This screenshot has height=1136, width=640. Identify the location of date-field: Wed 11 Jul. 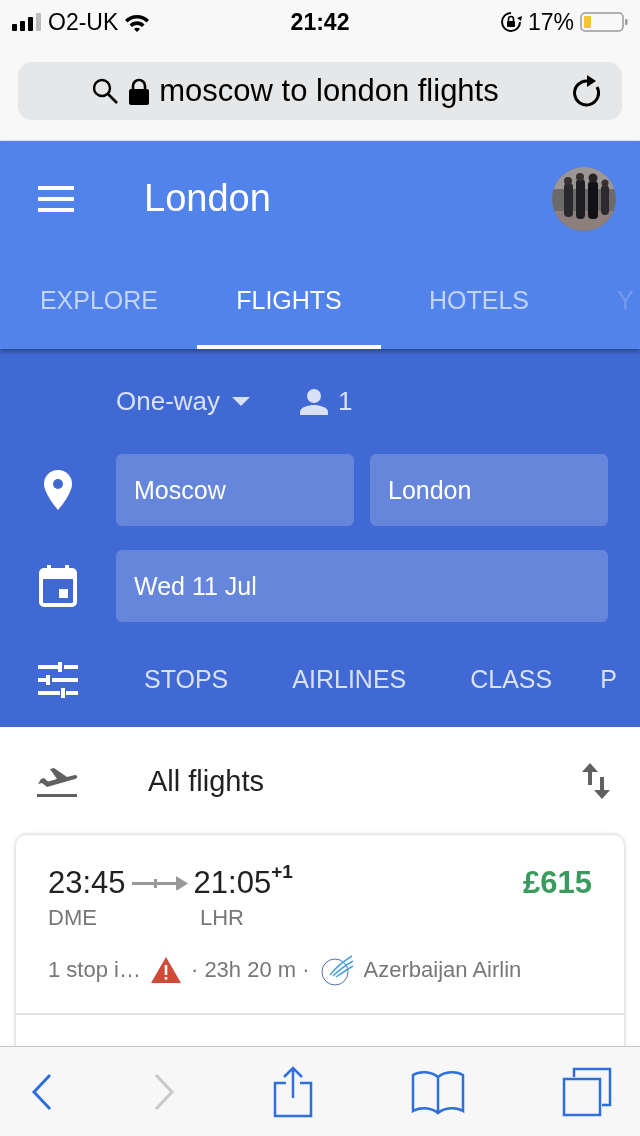
(362, 586).